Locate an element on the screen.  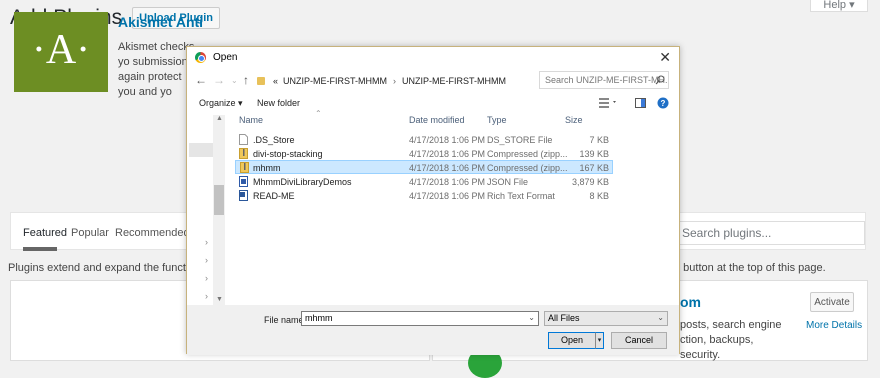
active-tab-indicator is located at coordinates (40, 249).